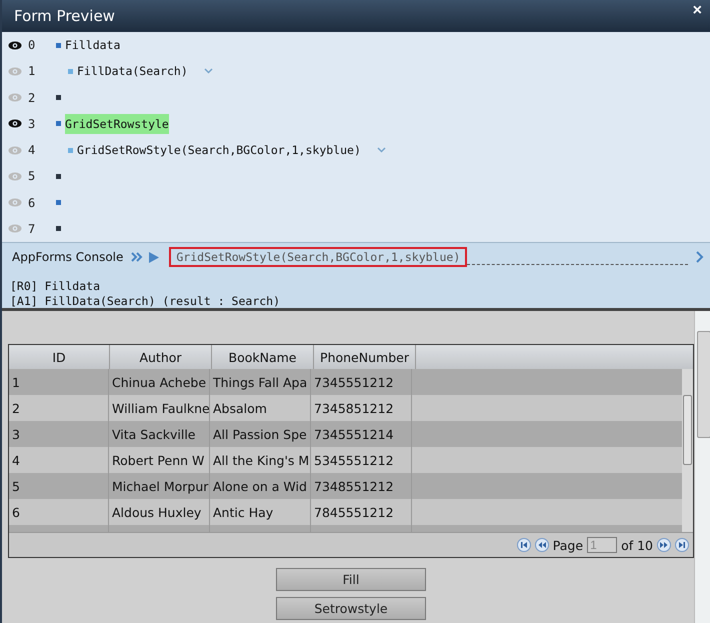 This screenshot has height=623, width=710. Describe the element at coordinates (32, 45) in the screenshot. I see `line-number: 0` at that location.